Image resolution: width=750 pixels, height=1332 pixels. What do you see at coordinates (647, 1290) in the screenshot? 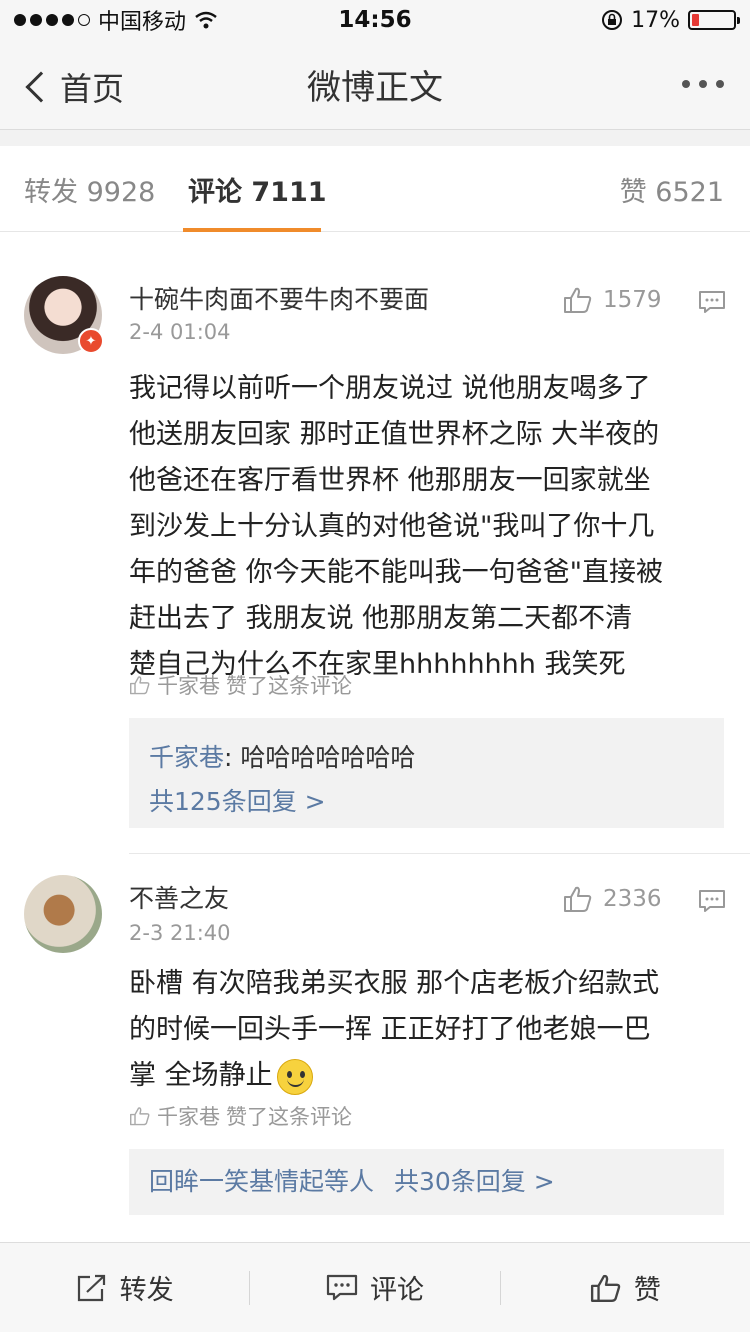
I see `like-label: 赞` at bounding box center [647, 1290].